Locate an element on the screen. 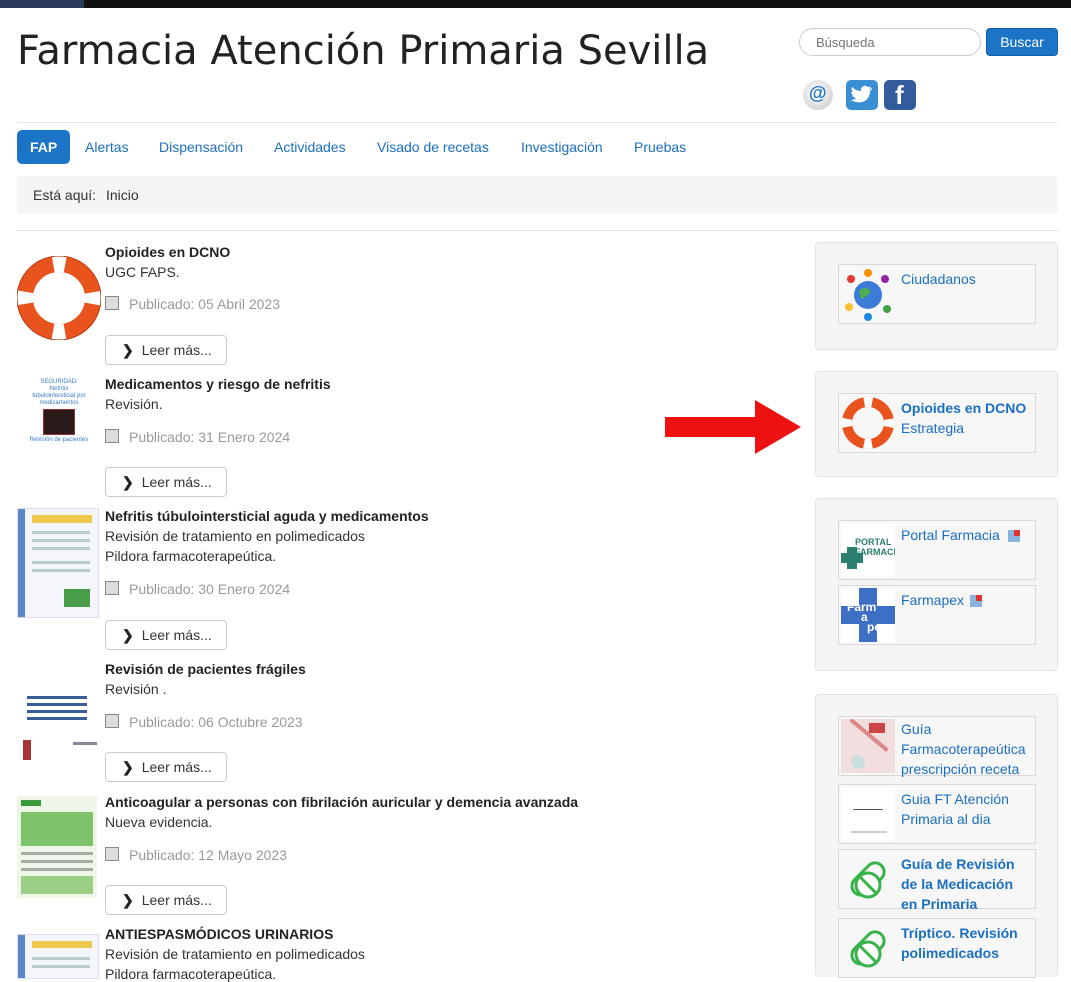 Image resolution: width=1071 pixels, height=982 pixels. sidebar-link-farmapex: Farm a pex Farmapex is located at coordinates (937, 615).